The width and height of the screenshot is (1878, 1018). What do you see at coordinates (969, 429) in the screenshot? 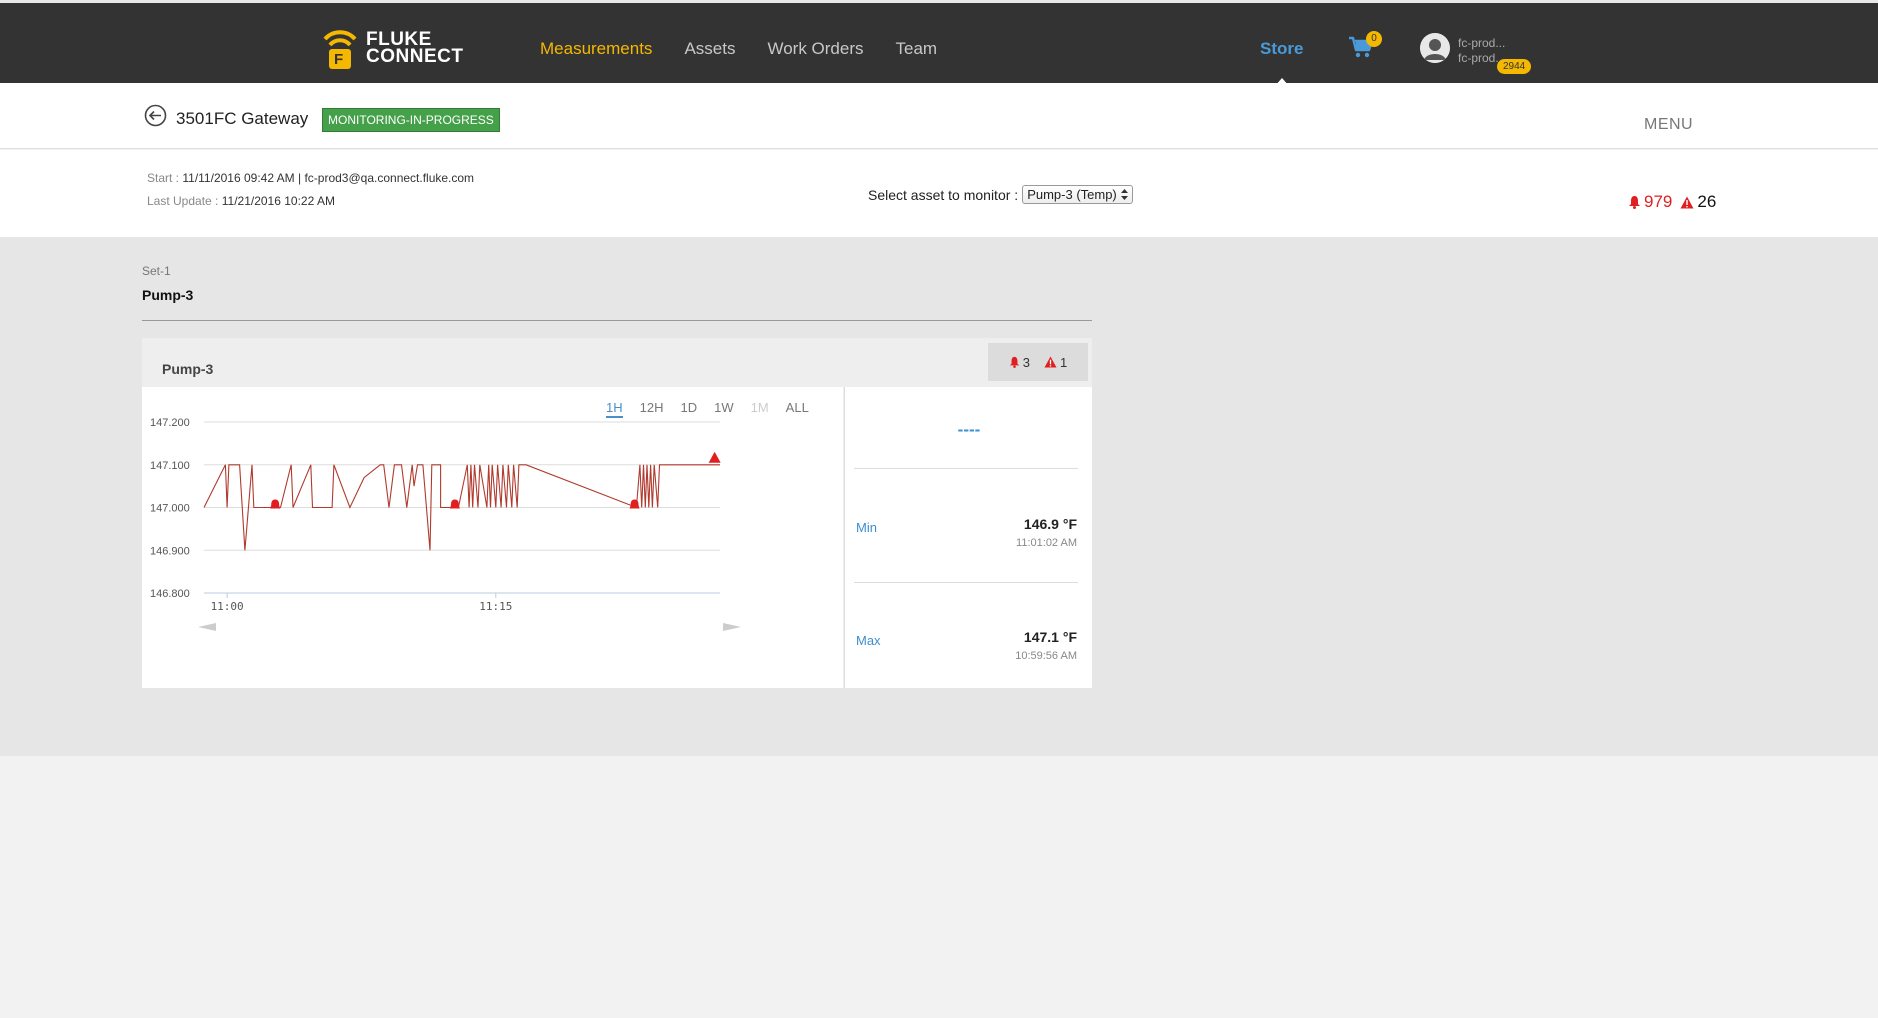
I see `current-value: ----` at bounding box center [969, 429].